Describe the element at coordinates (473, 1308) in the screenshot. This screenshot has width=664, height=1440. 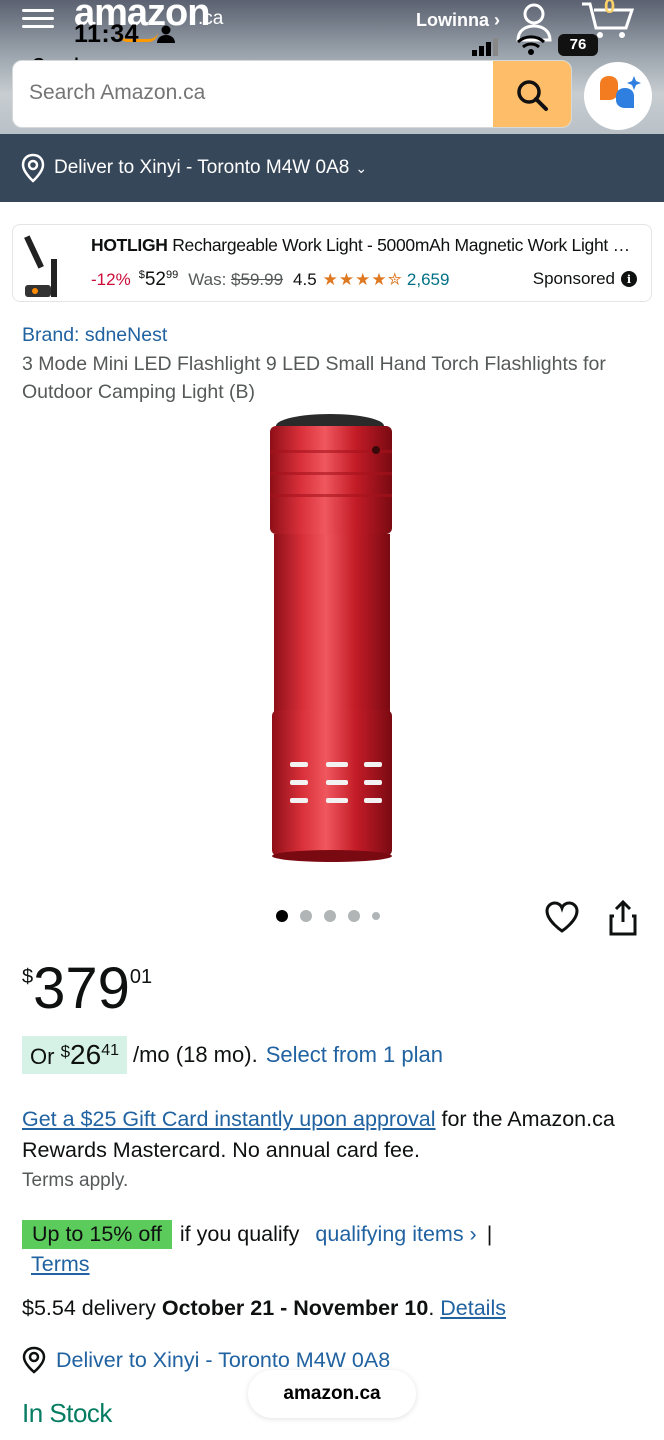
I see `delivery-details-link: Details` at that location.